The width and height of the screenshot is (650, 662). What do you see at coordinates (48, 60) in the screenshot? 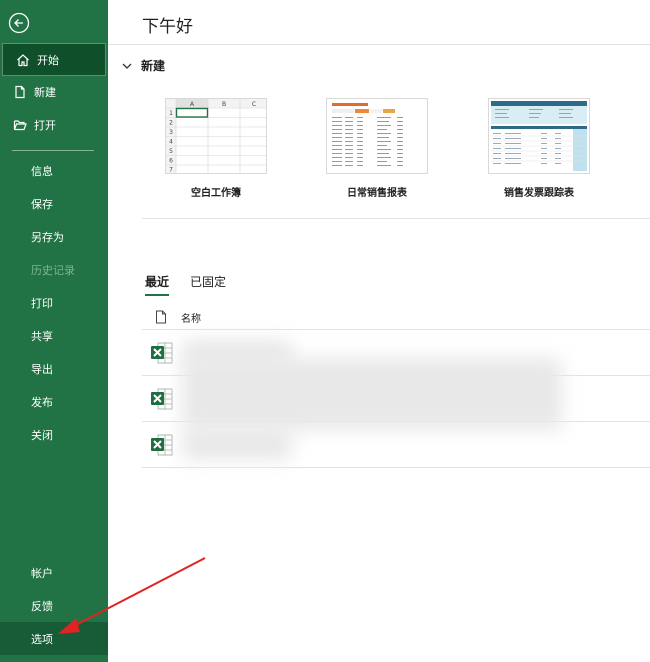
I see `sidebar-item-label: 开始` at bounding box center [48, 60].